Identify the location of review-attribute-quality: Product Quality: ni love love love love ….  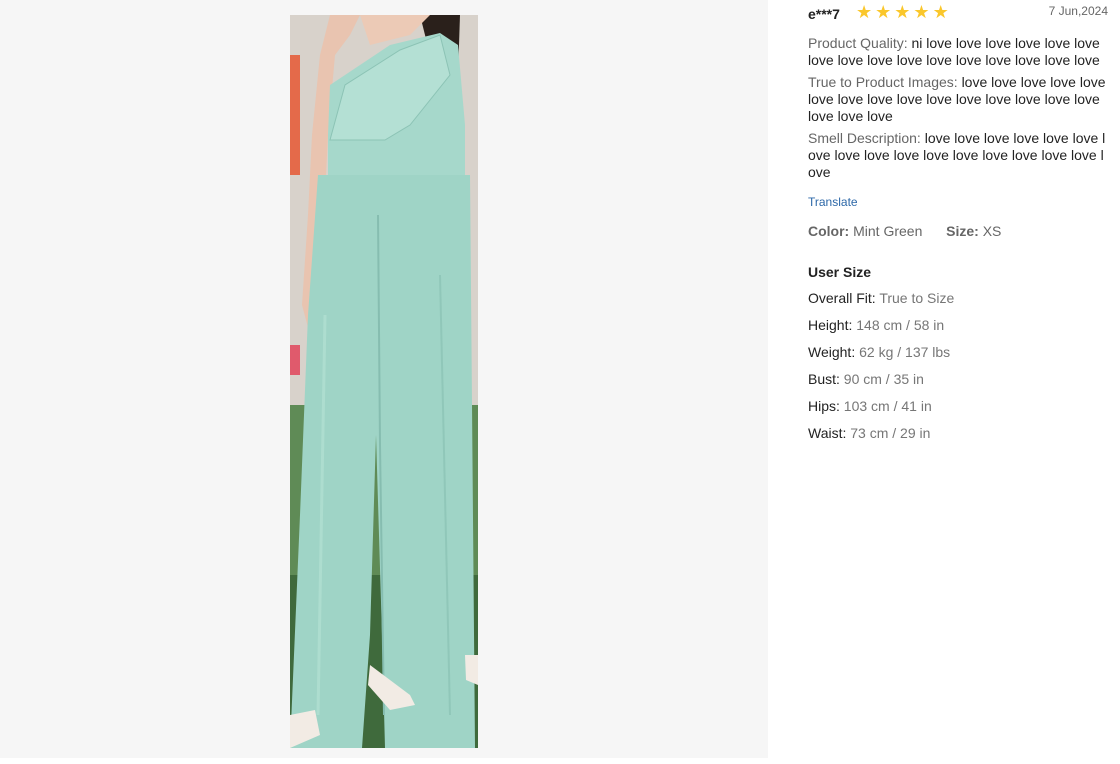
(957, 52).